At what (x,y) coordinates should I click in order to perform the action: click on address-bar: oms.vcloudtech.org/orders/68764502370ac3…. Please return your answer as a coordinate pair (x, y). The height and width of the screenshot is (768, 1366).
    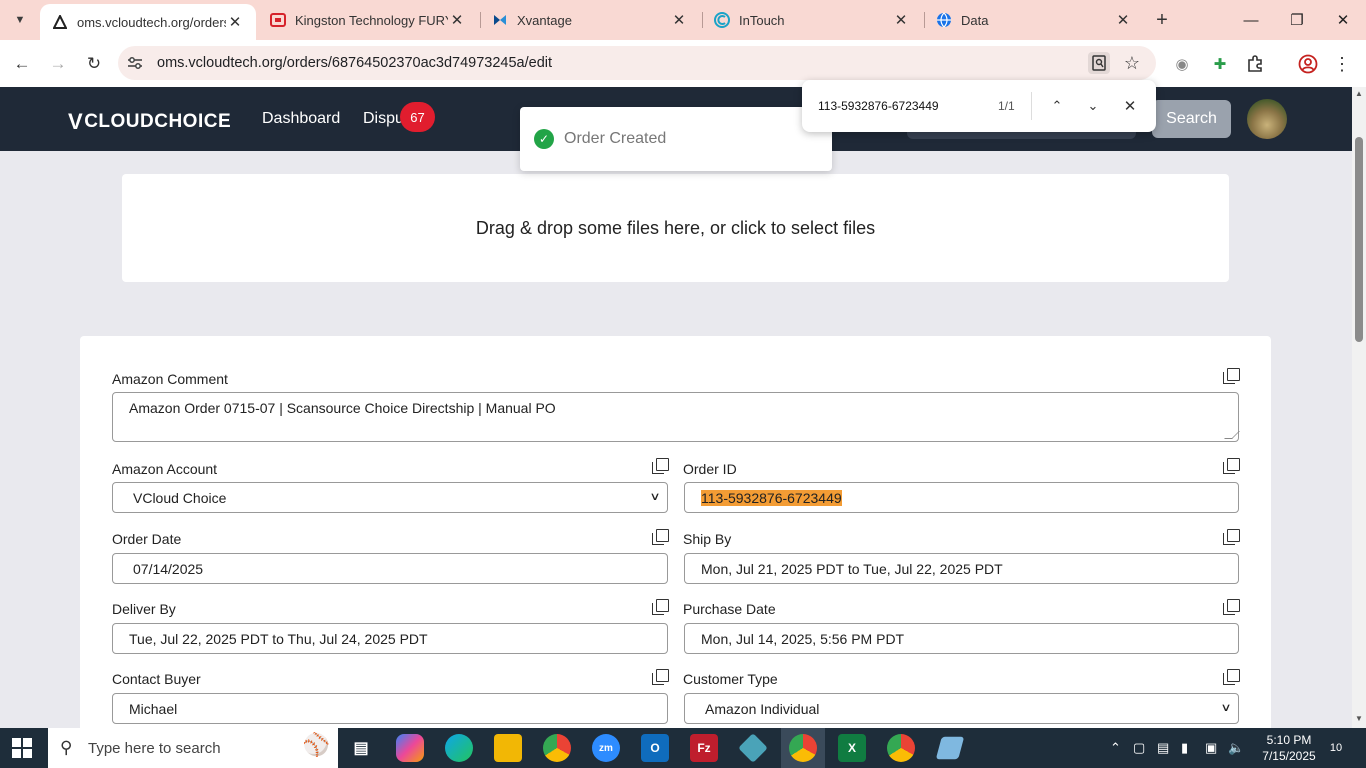
    Looking at the image, I should click on (637, 63).